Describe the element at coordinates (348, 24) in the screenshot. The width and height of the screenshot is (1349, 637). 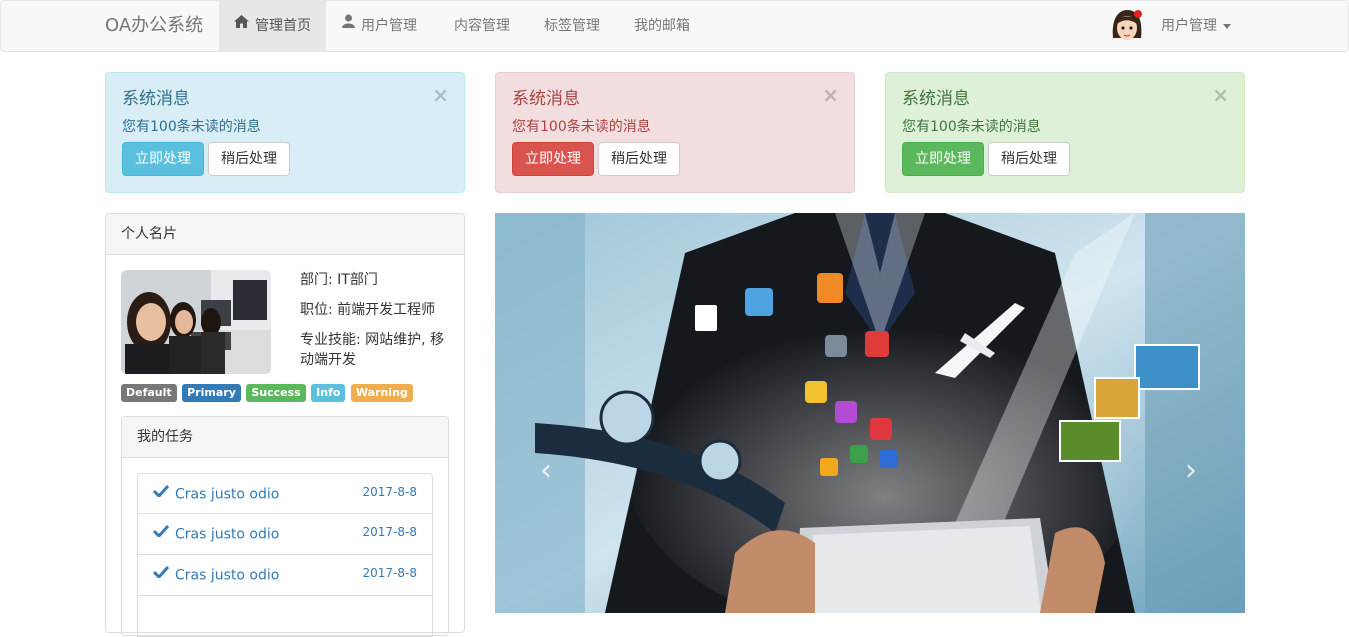
I see `user-icon` at that location.